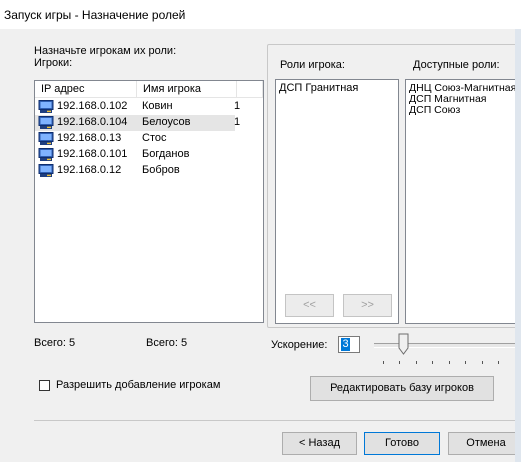 The height and width of the screenshot is (462, 521). Describe the element at coordinates (337, 201) in the screenshot. I see `player-roles-list: ДСП Гранитная` at that location.